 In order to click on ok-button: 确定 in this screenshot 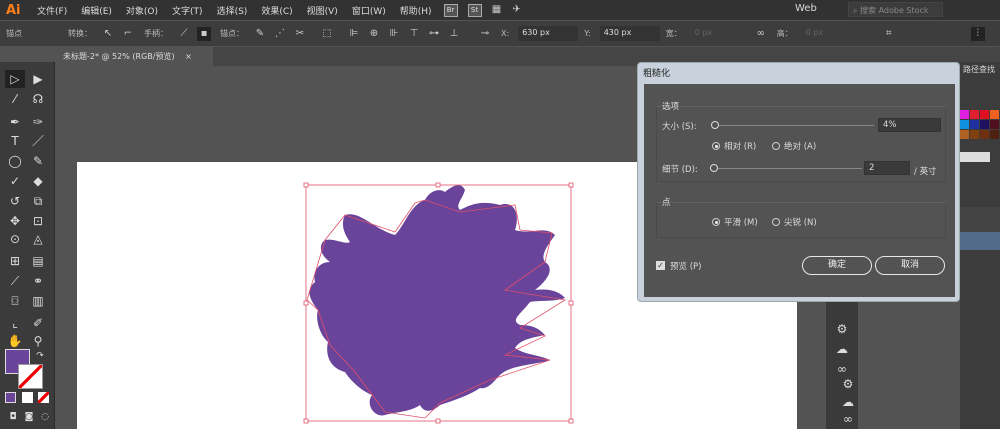, I will do `click(837, 265)`.